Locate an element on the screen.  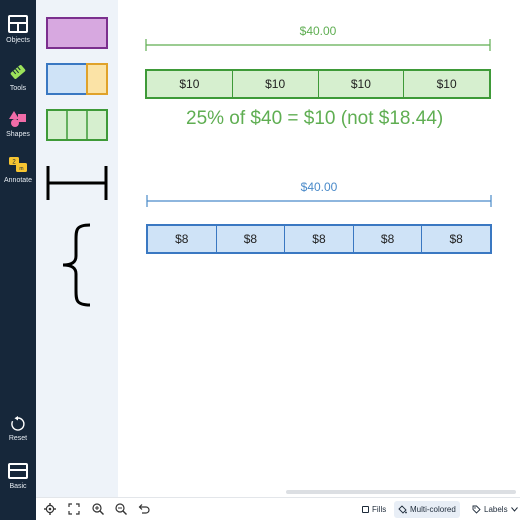
multicolored-toggle: Multi-colored is located at coordinates (427, 509).